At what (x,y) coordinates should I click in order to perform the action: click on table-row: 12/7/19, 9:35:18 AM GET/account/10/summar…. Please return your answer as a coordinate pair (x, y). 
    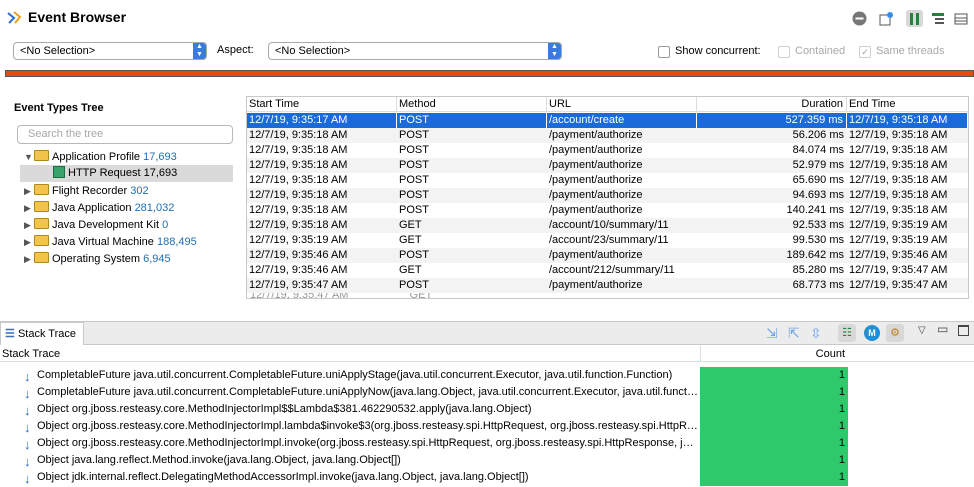
    Looking at the image, I should click on (607, 225).